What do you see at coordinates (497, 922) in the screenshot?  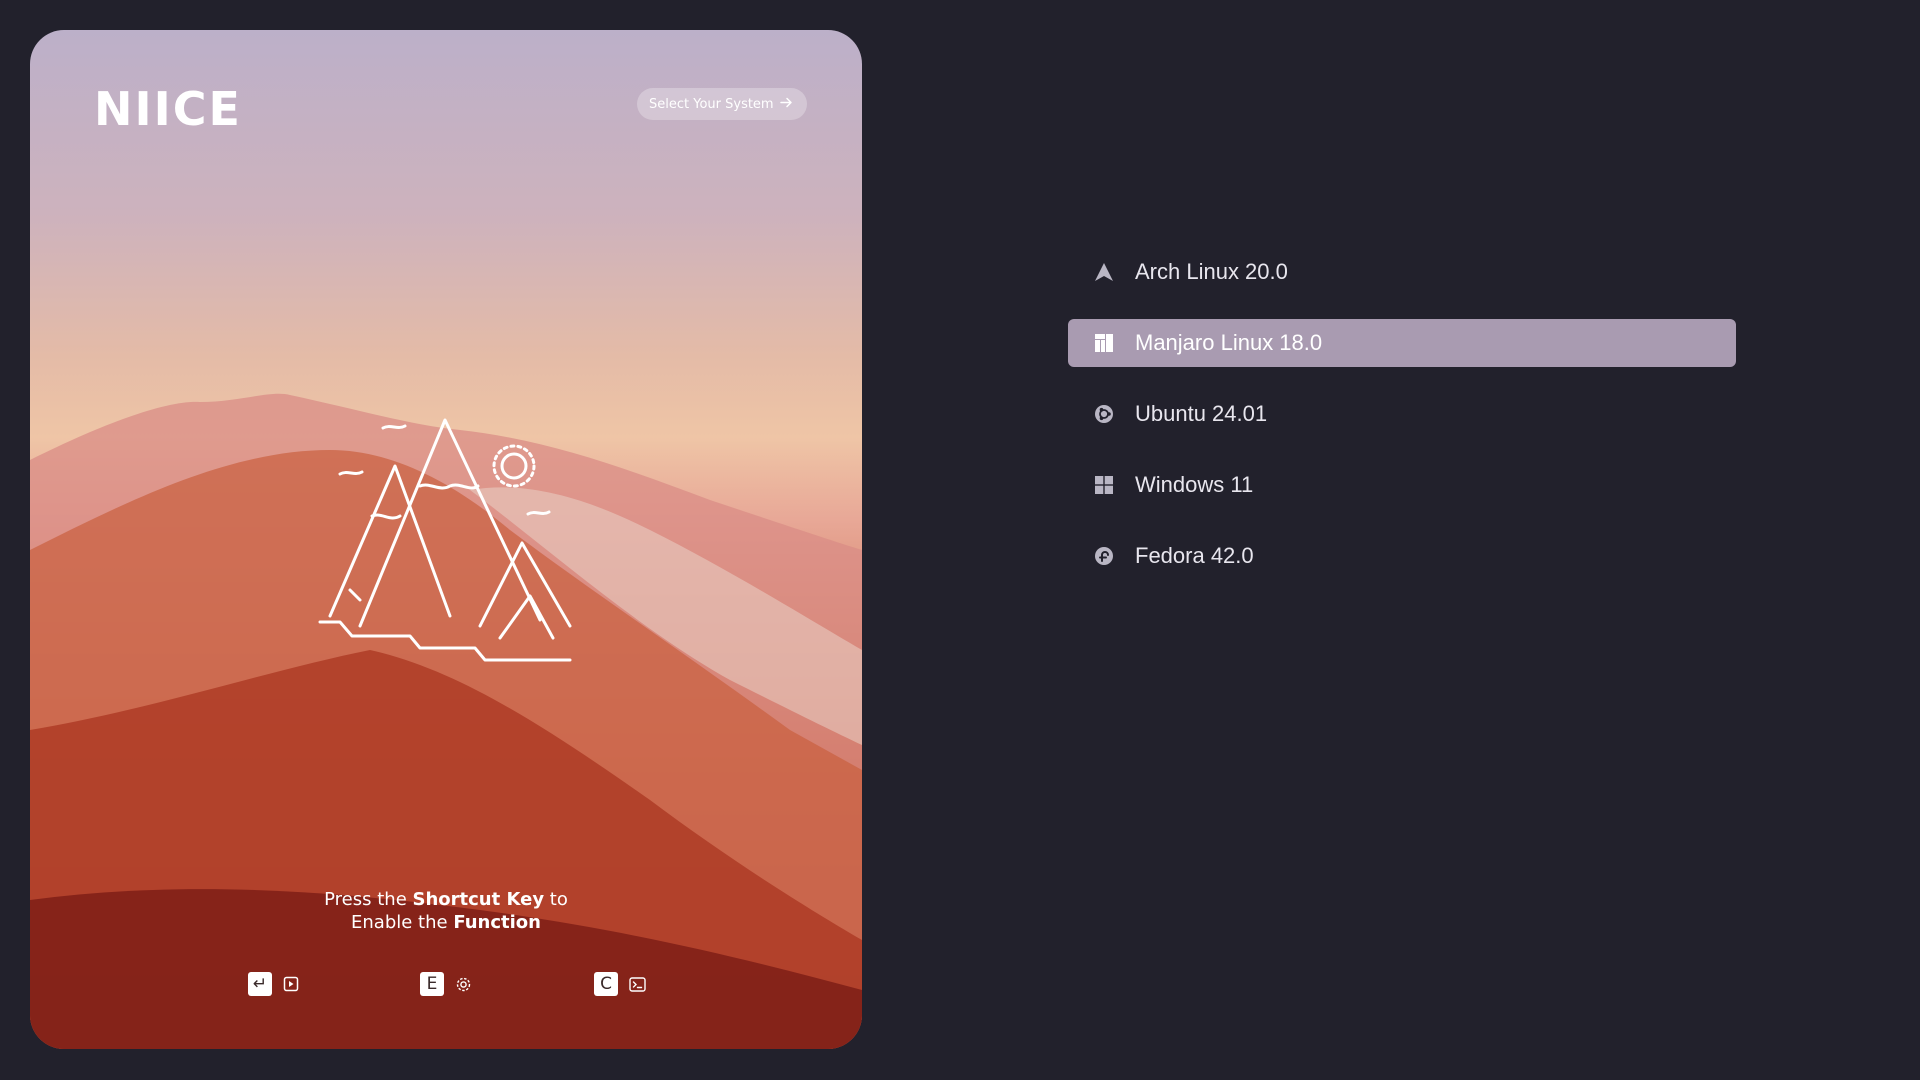 I see `hint-emphasis: Function` at bounding box center [497, 922].